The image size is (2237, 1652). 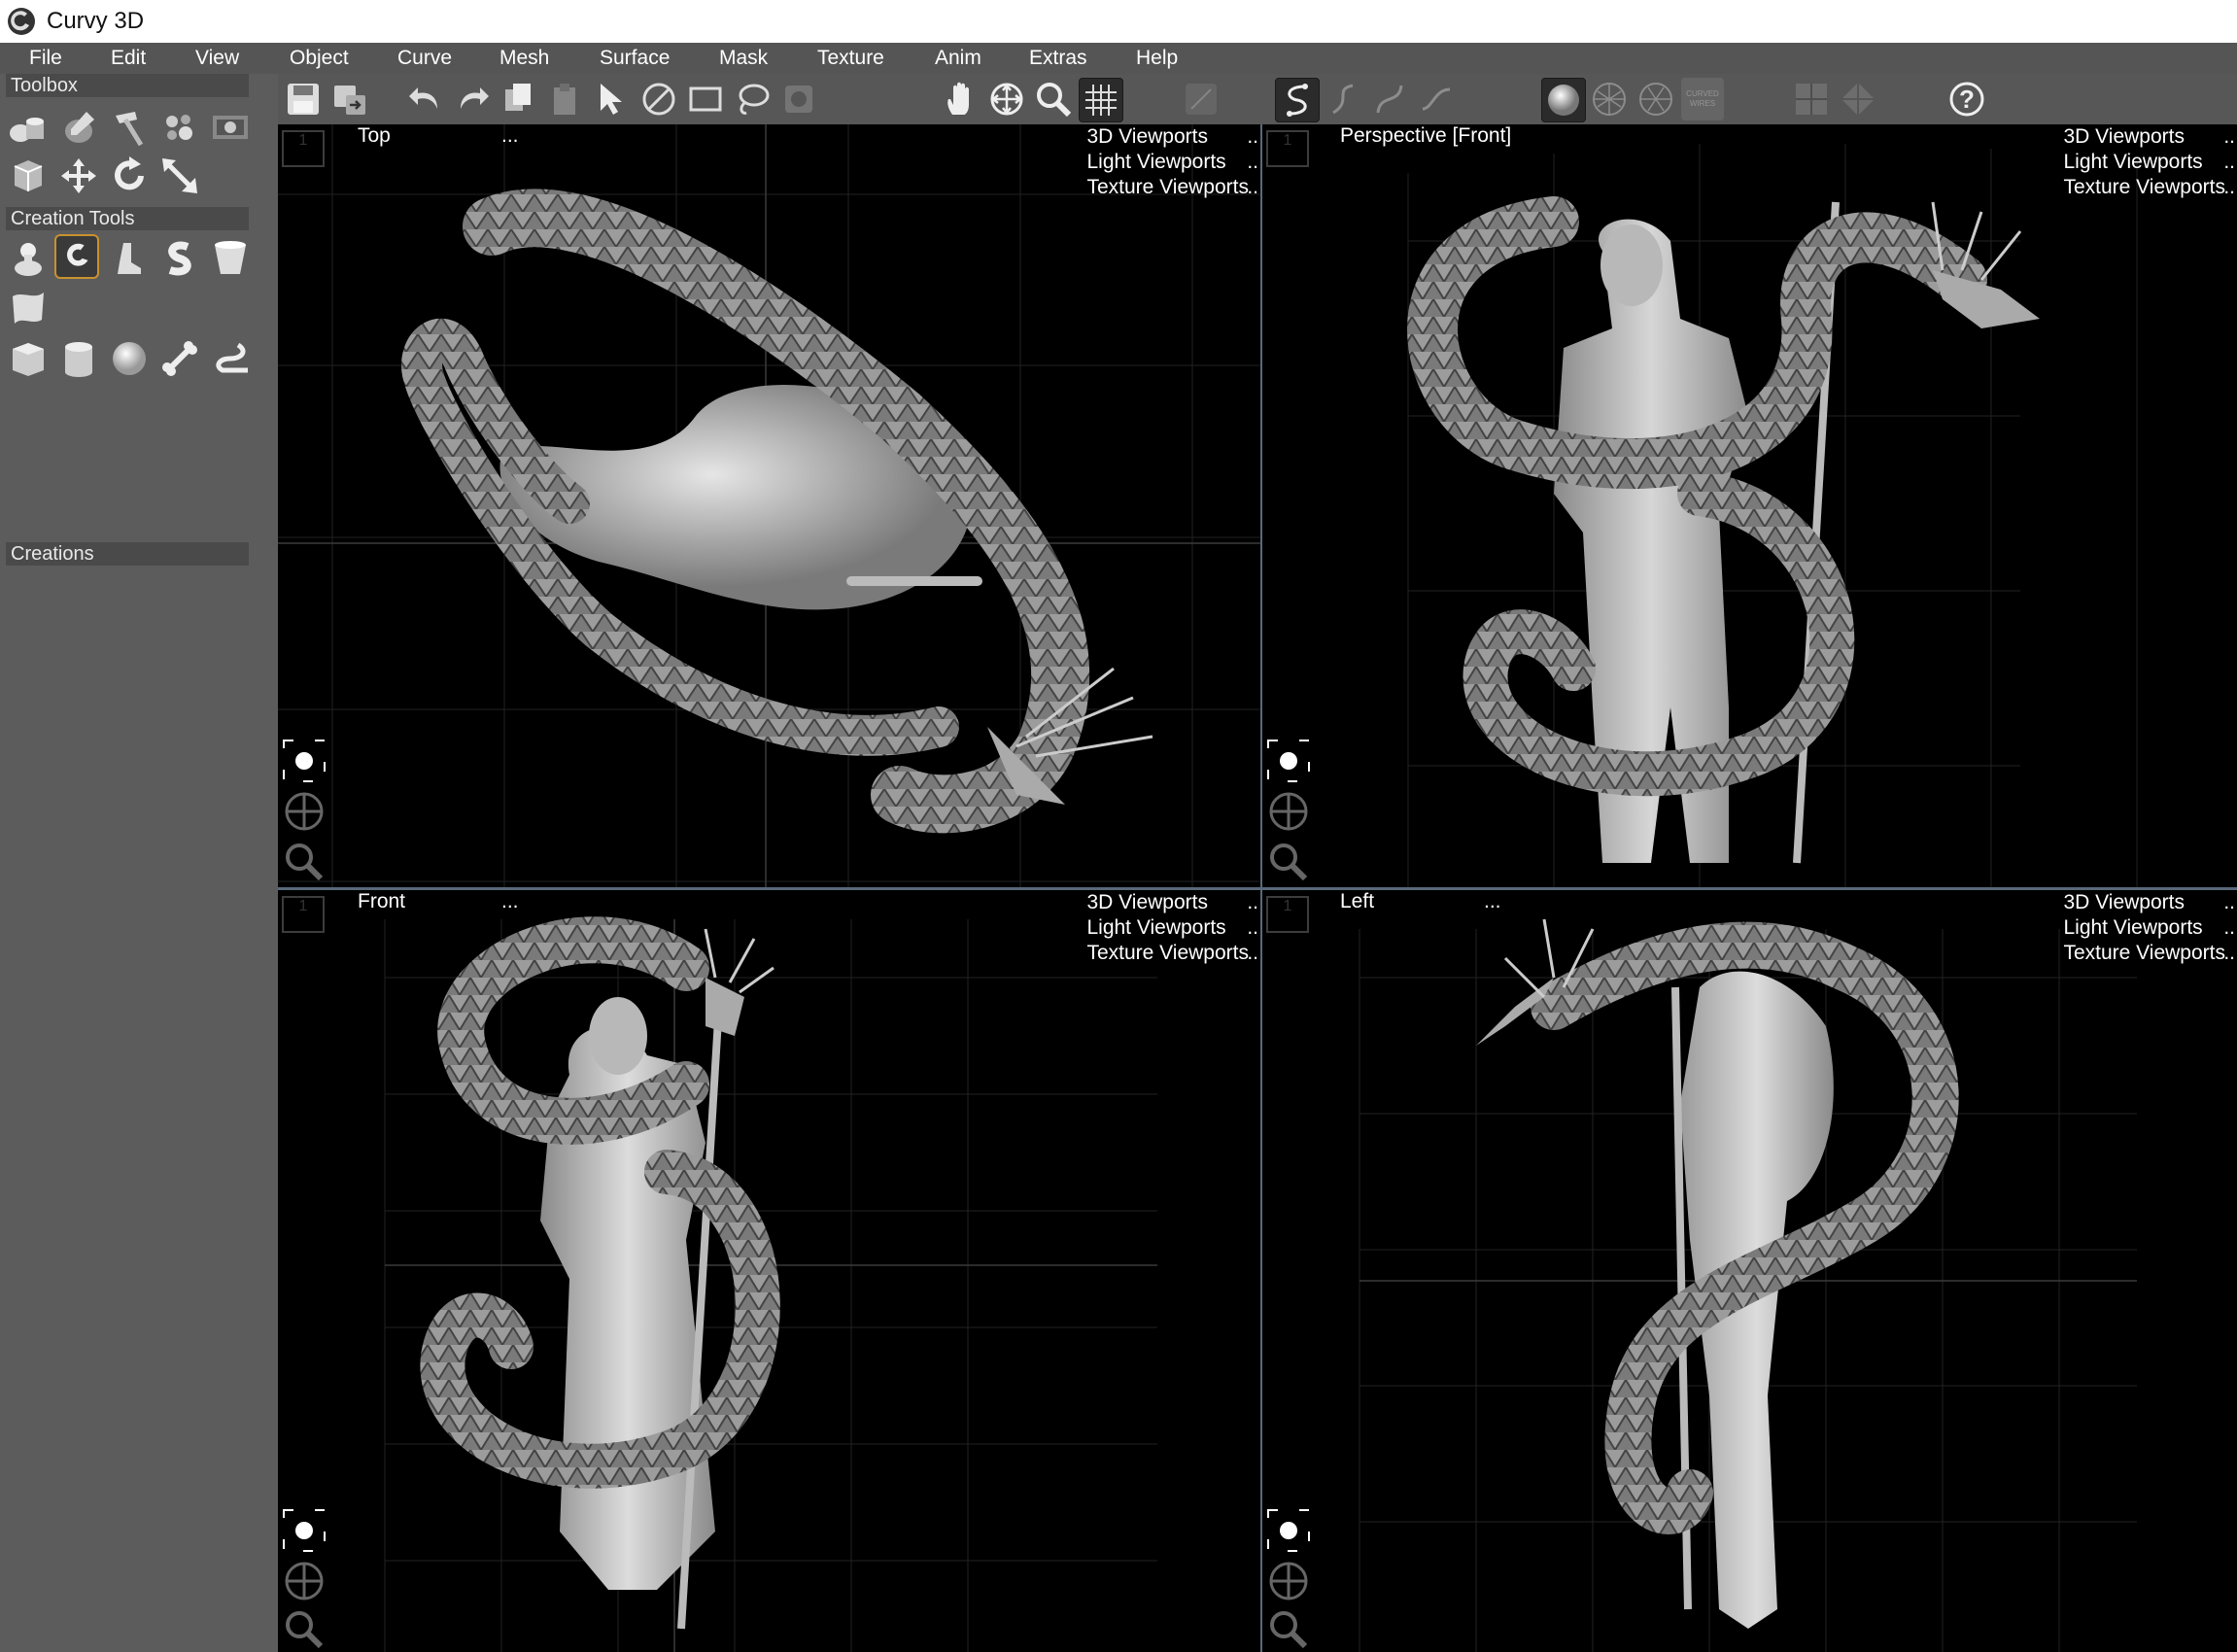 I want to click on lasso-icon, so click(x=753, y=99).